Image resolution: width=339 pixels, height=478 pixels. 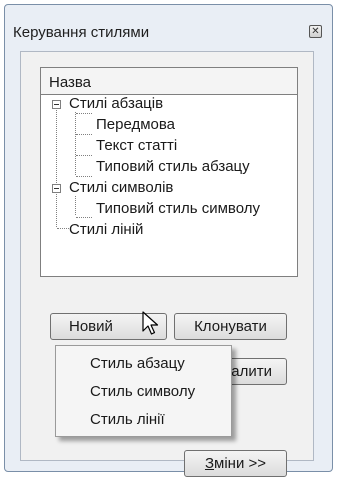 What do you see at coordinates (150, 323) in the screenshot?
I see `mouse-cursor-icon` at bounding box center [150, 323].